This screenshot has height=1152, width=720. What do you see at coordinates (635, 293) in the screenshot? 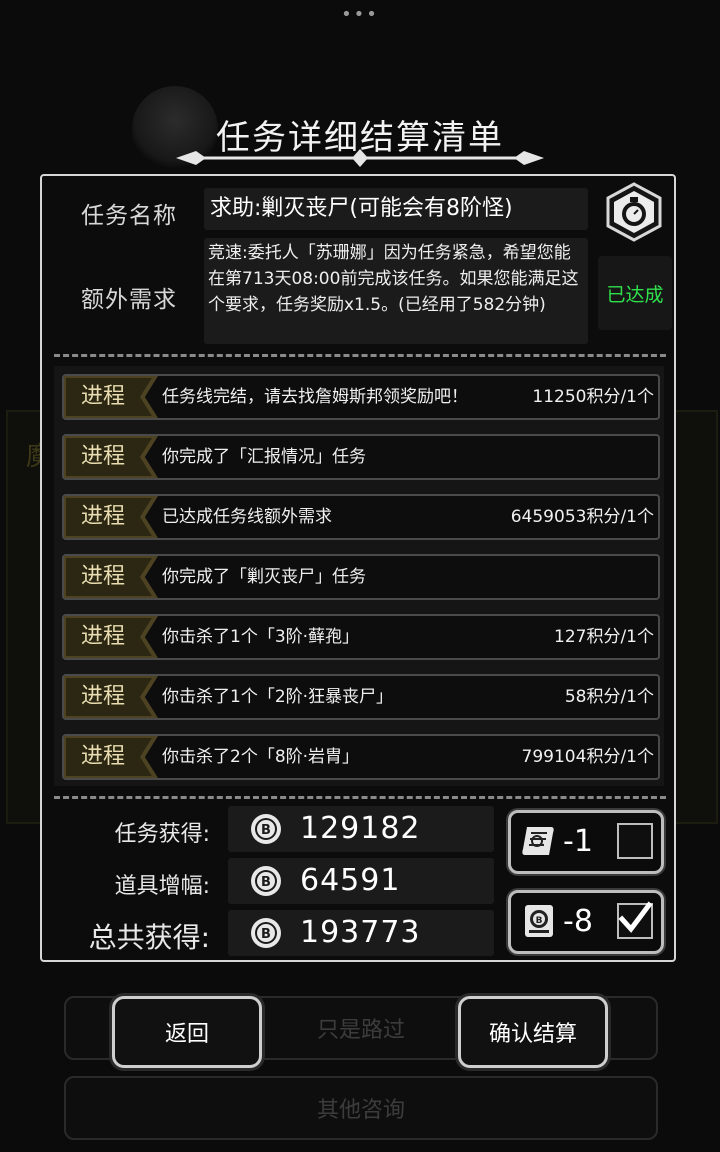
I see `requirement-status-badge: 已达成` at bounding box center [635, 293].